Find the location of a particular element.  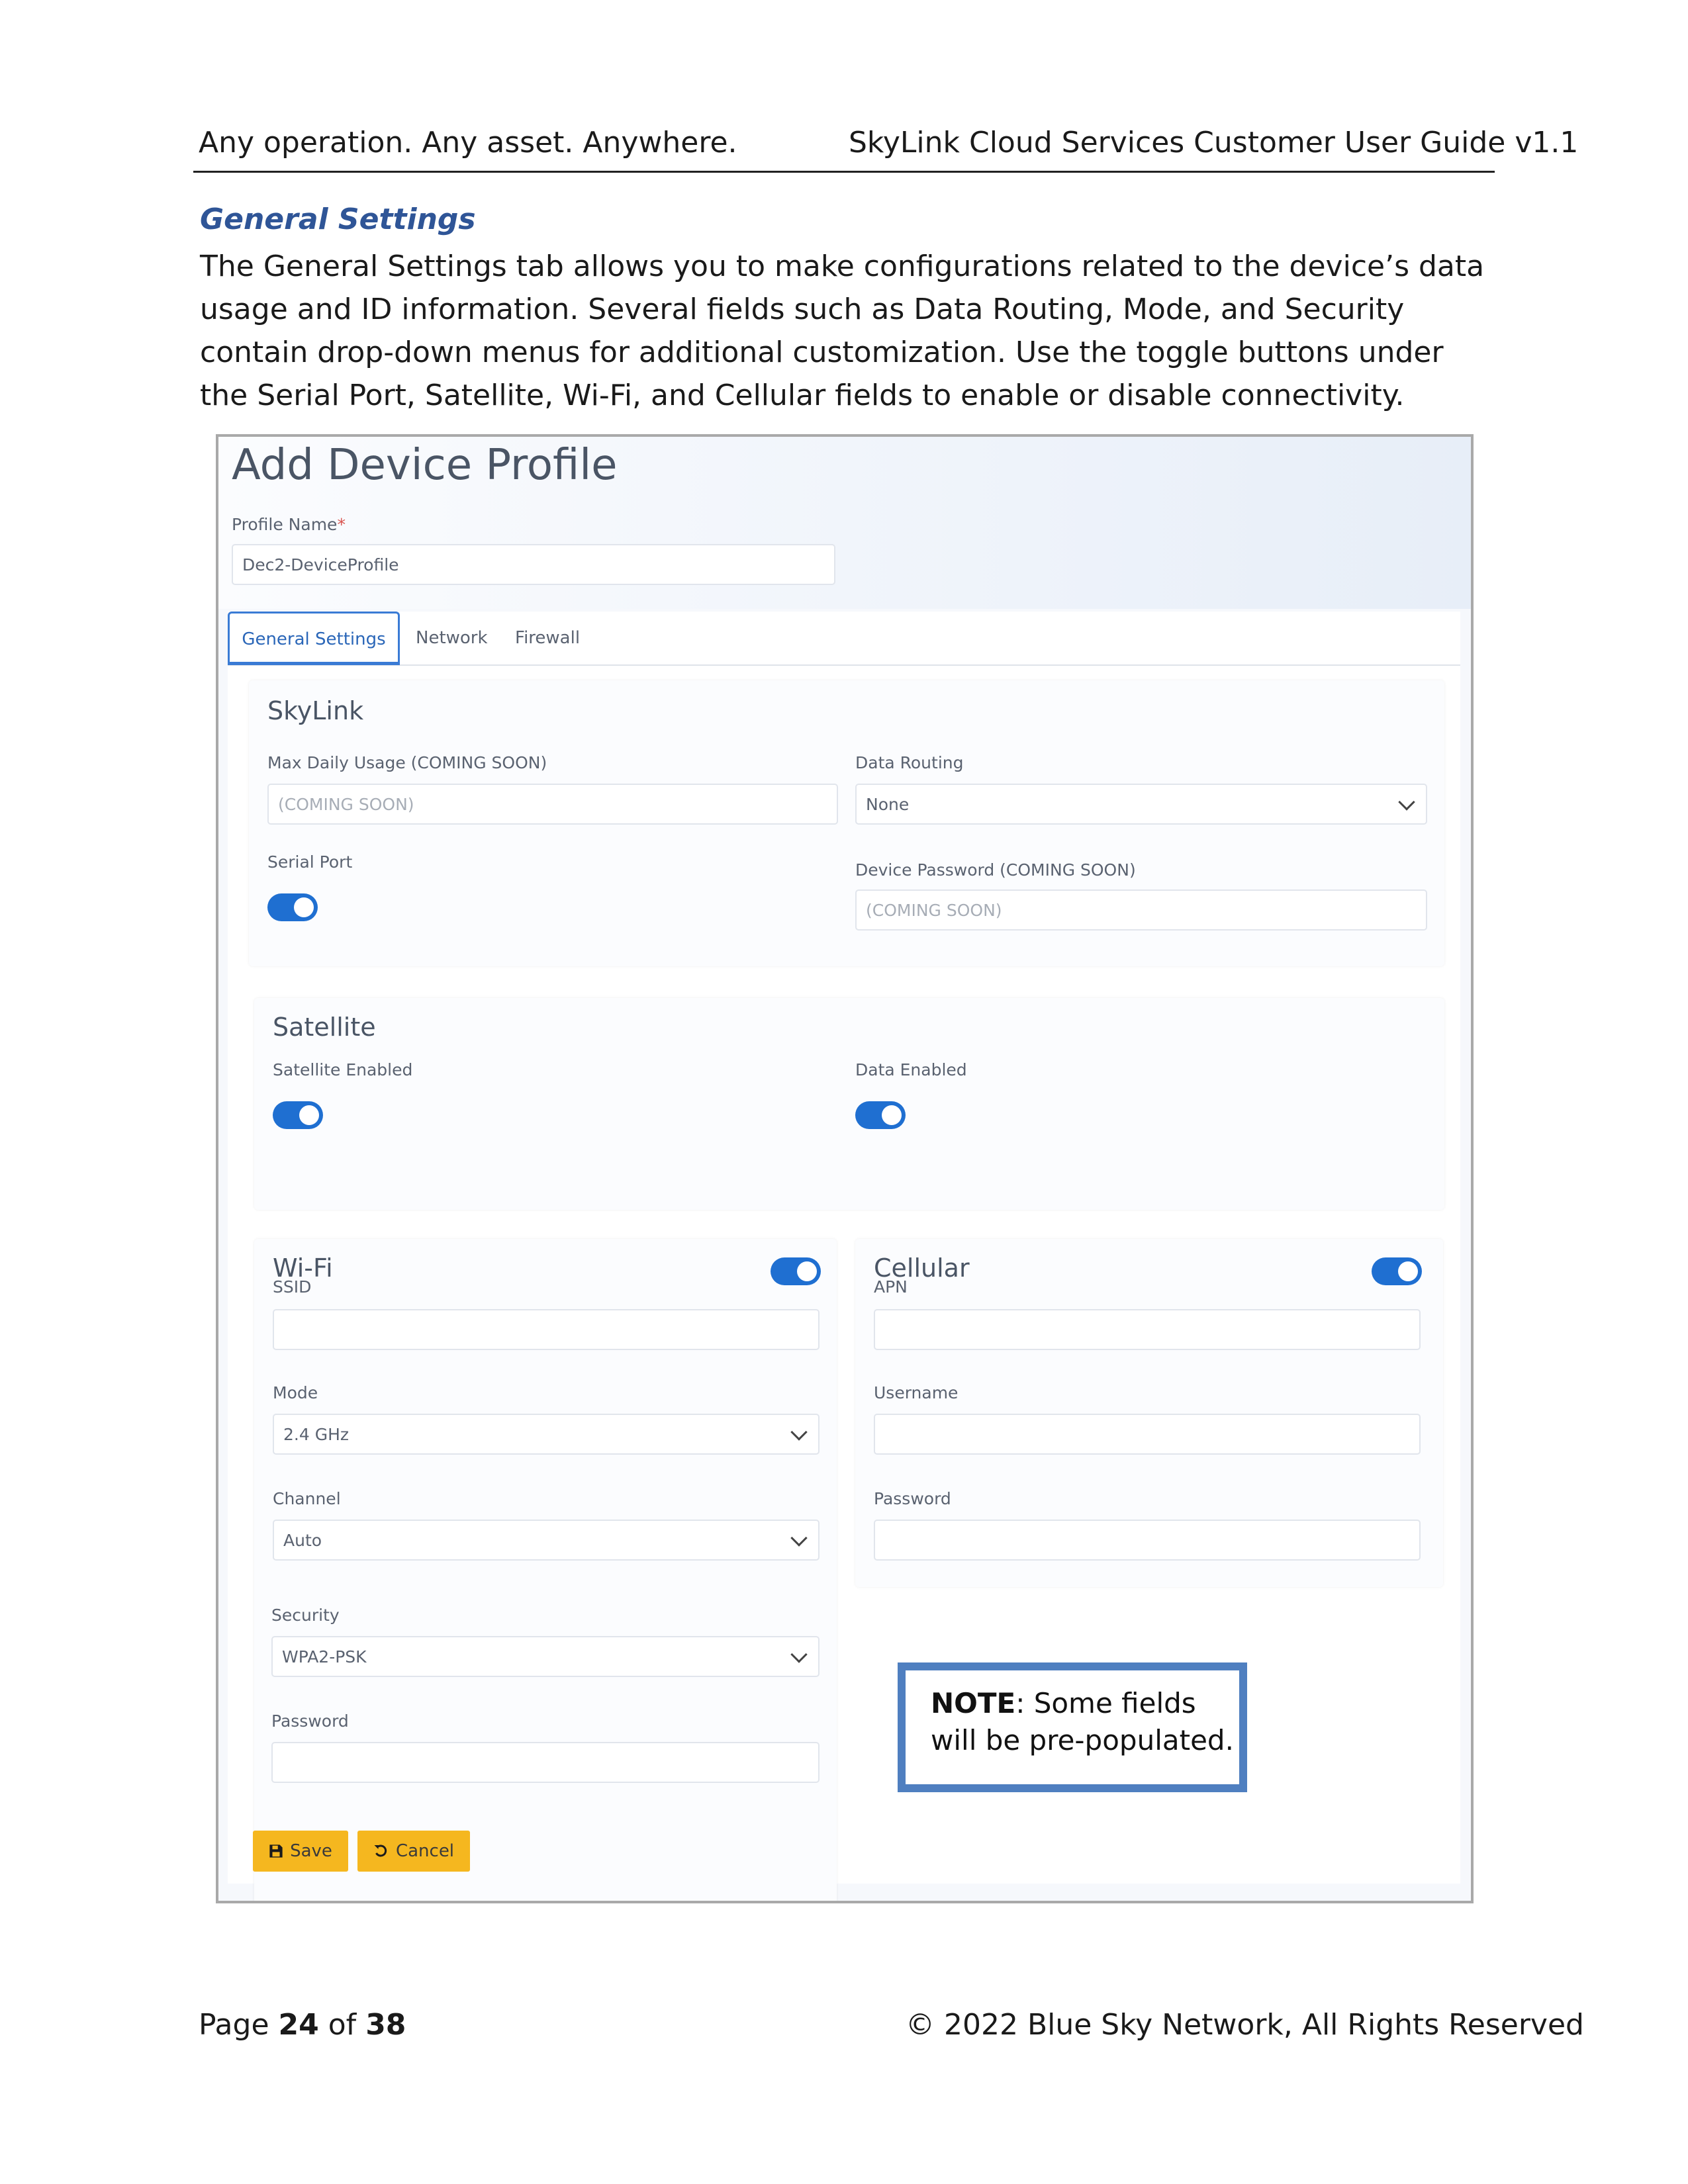

device-password-input: (COMING SOON) is located at coordinates (1141, 910).